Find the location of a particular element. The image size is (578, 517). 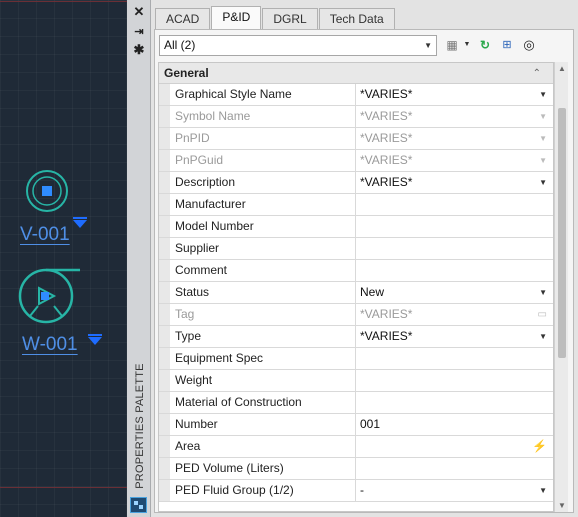

property-value: 001 is located at coordinates (454, 424).